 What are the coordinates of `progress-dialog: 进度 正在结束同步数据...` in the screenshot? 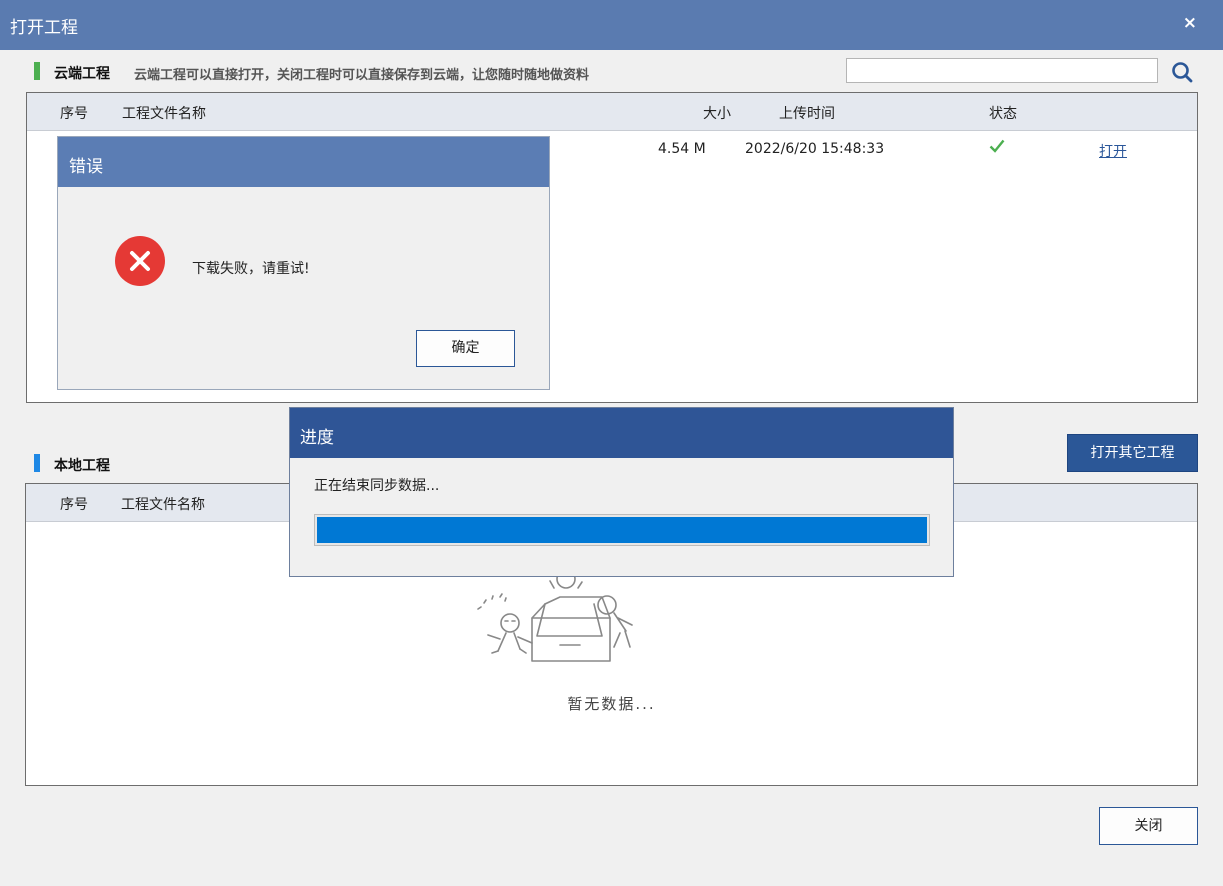 It's located at (621, 492).